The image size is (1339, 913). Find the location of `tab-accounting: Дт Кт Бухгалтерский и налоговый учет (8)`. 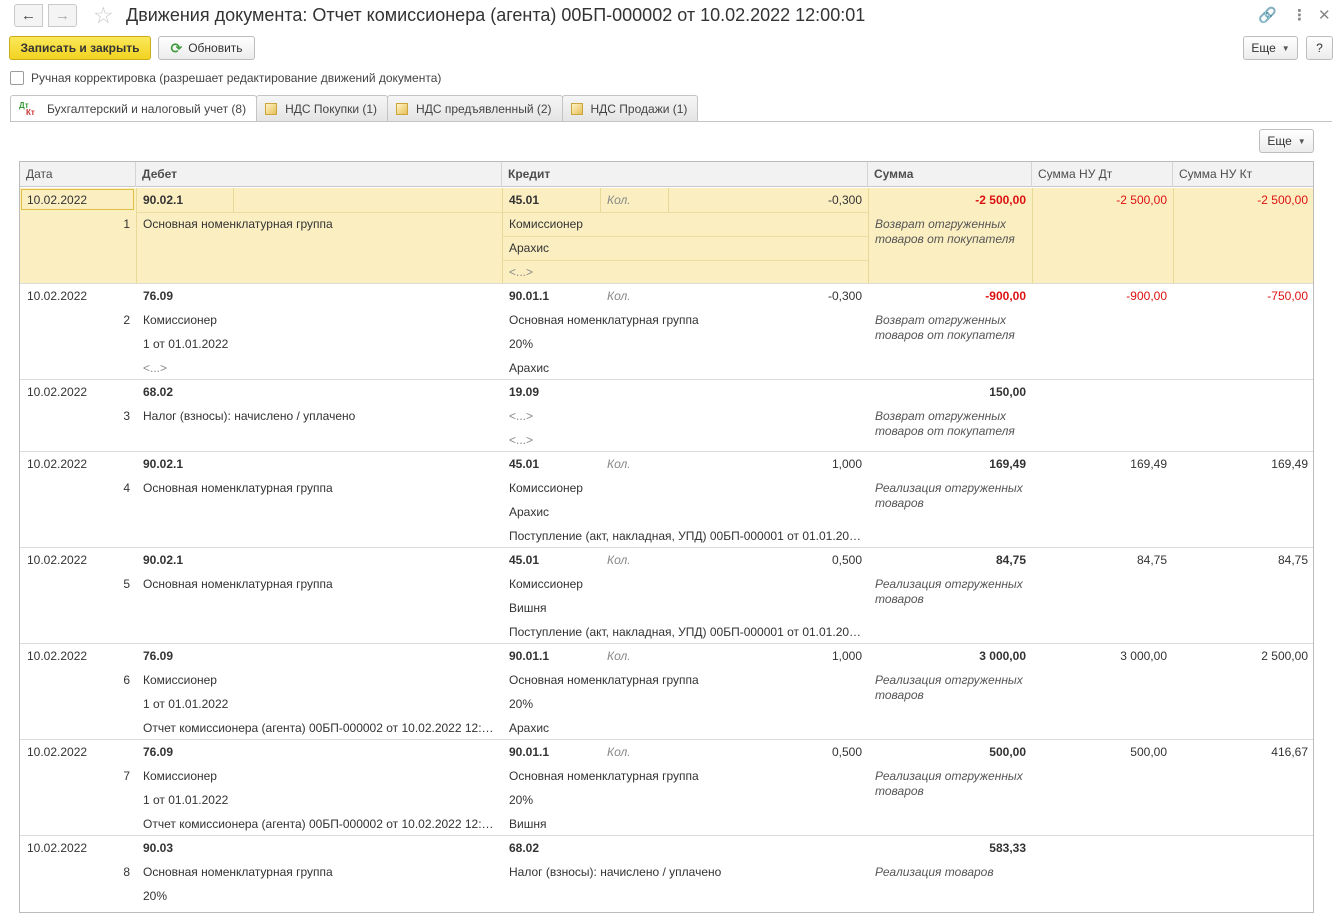

tab-accounting: Дт Кт Бухгалтерский и налоговый учет (8) is located at coordinates (134, 108).